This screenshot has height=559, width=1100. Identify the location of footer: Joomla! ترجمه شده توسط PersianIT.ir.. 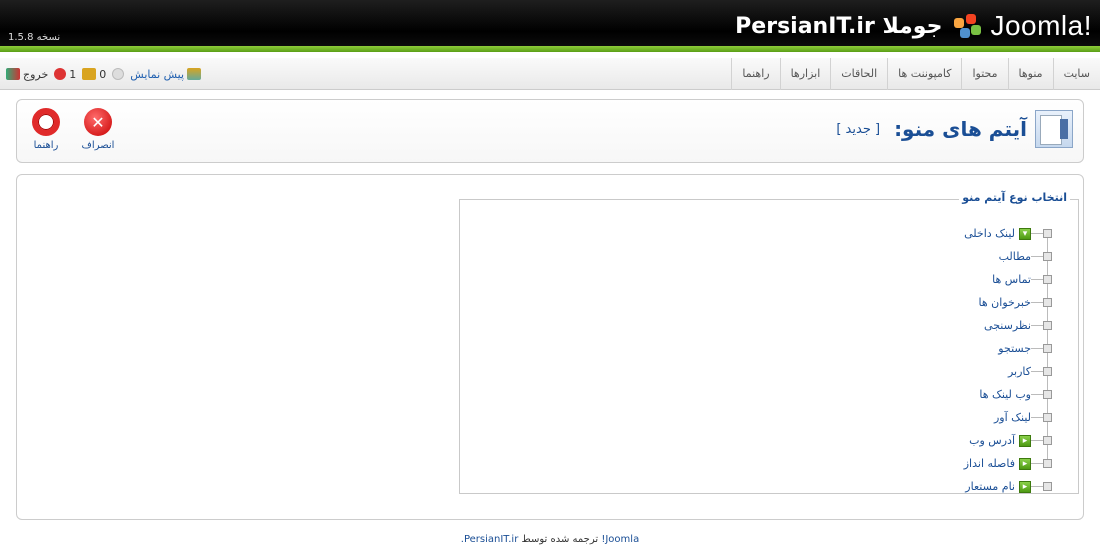
(550, 539).